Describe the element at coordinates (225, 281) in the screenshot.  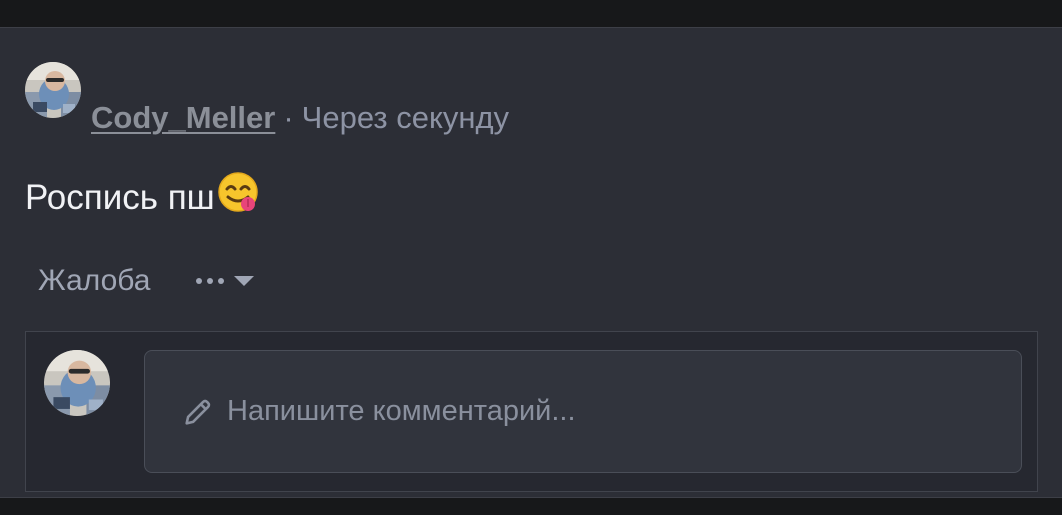
I see `more-menu-button` at that location.